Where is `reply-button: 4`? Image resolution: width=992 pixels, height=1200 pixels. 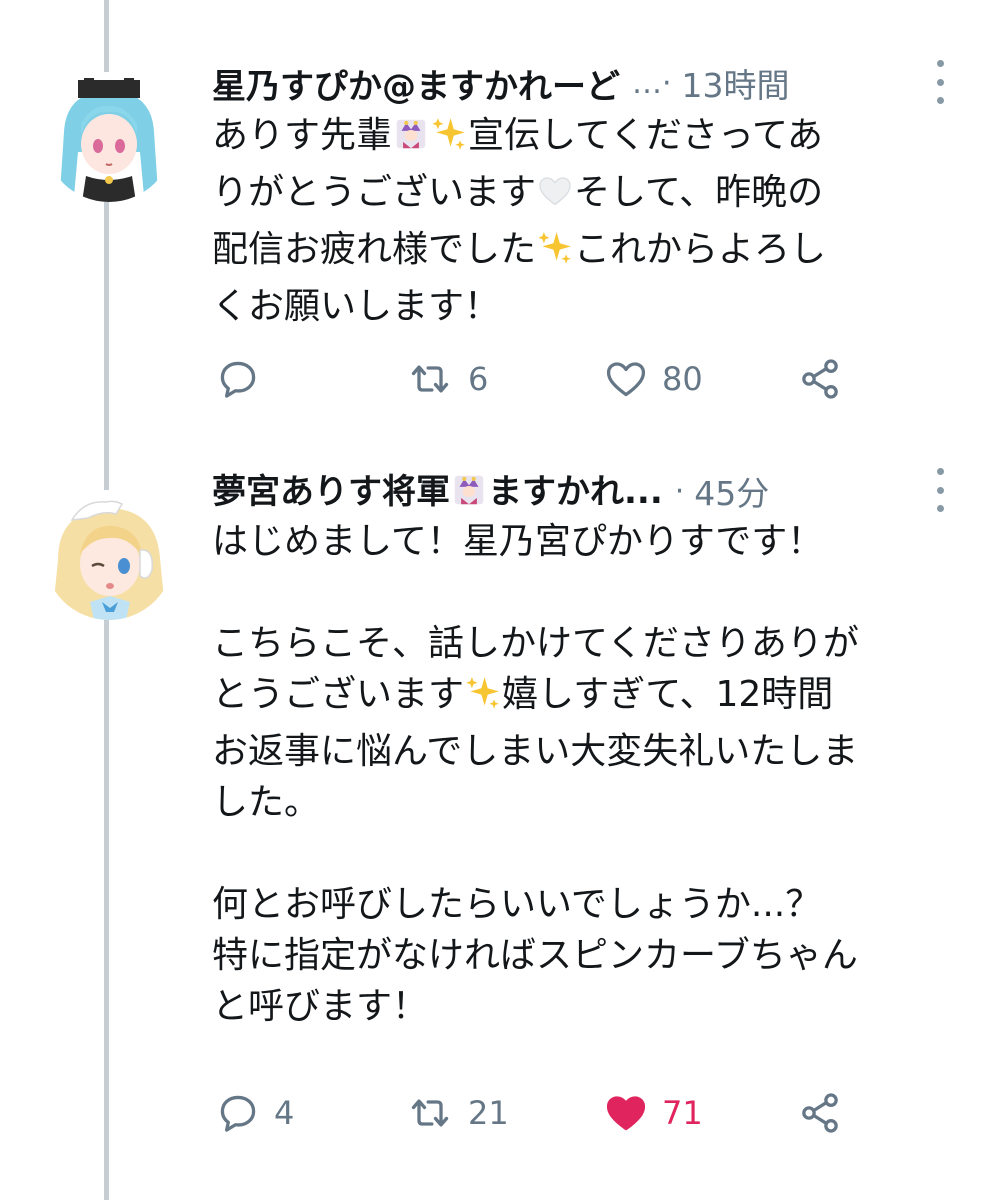 reply-button: 4 is located at coordinates (255, 1113).